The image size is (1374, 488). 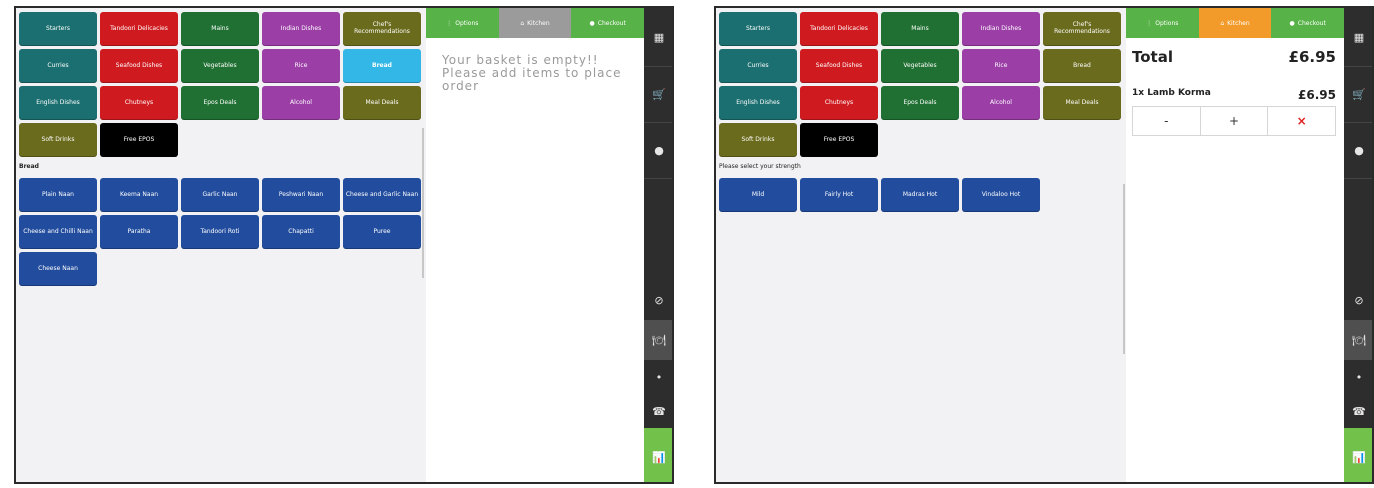 I want to click on increase-quantity-button: +, so click(x=1235, y=121).